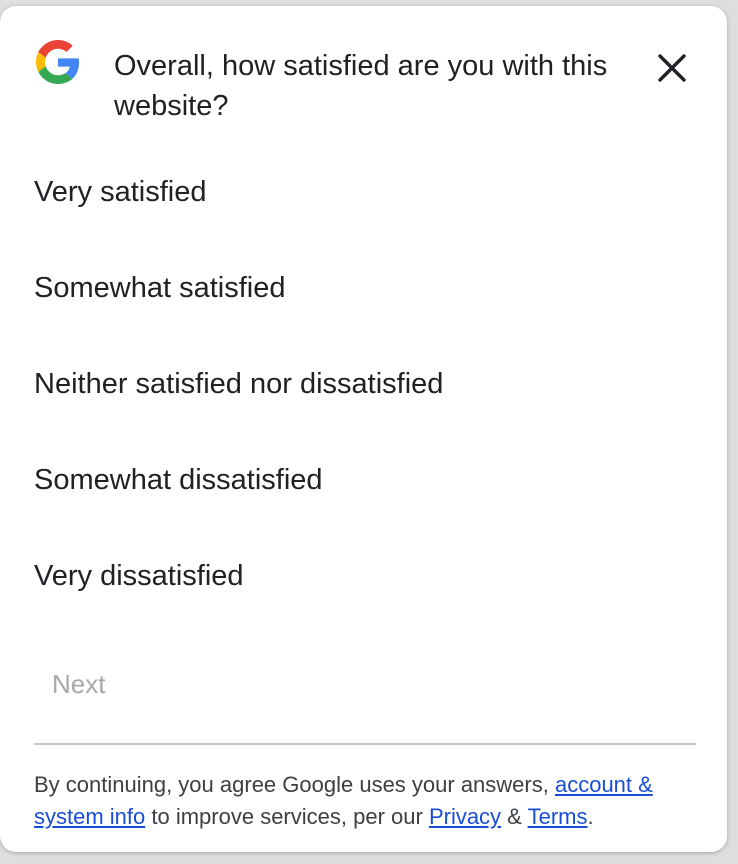 This screenshot has height=864, width=738. I want to click on option-very-dissatisfied: Very dissatisfied, so click(364, 598).